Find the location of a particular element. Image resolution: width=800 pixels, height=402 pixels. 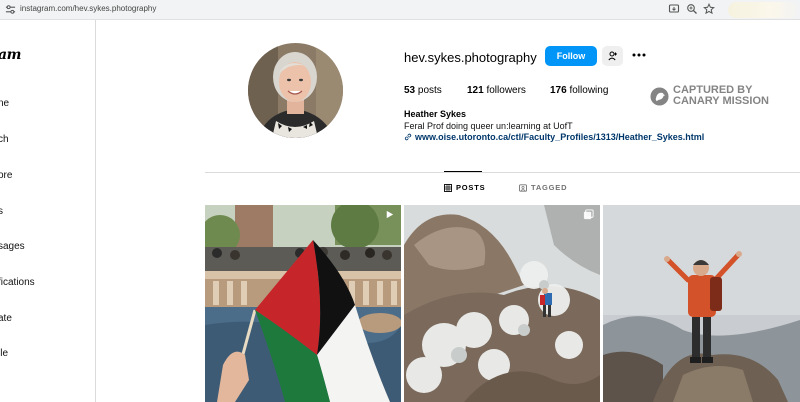

summit-hiker-photo is located at coordinates (701, 303).